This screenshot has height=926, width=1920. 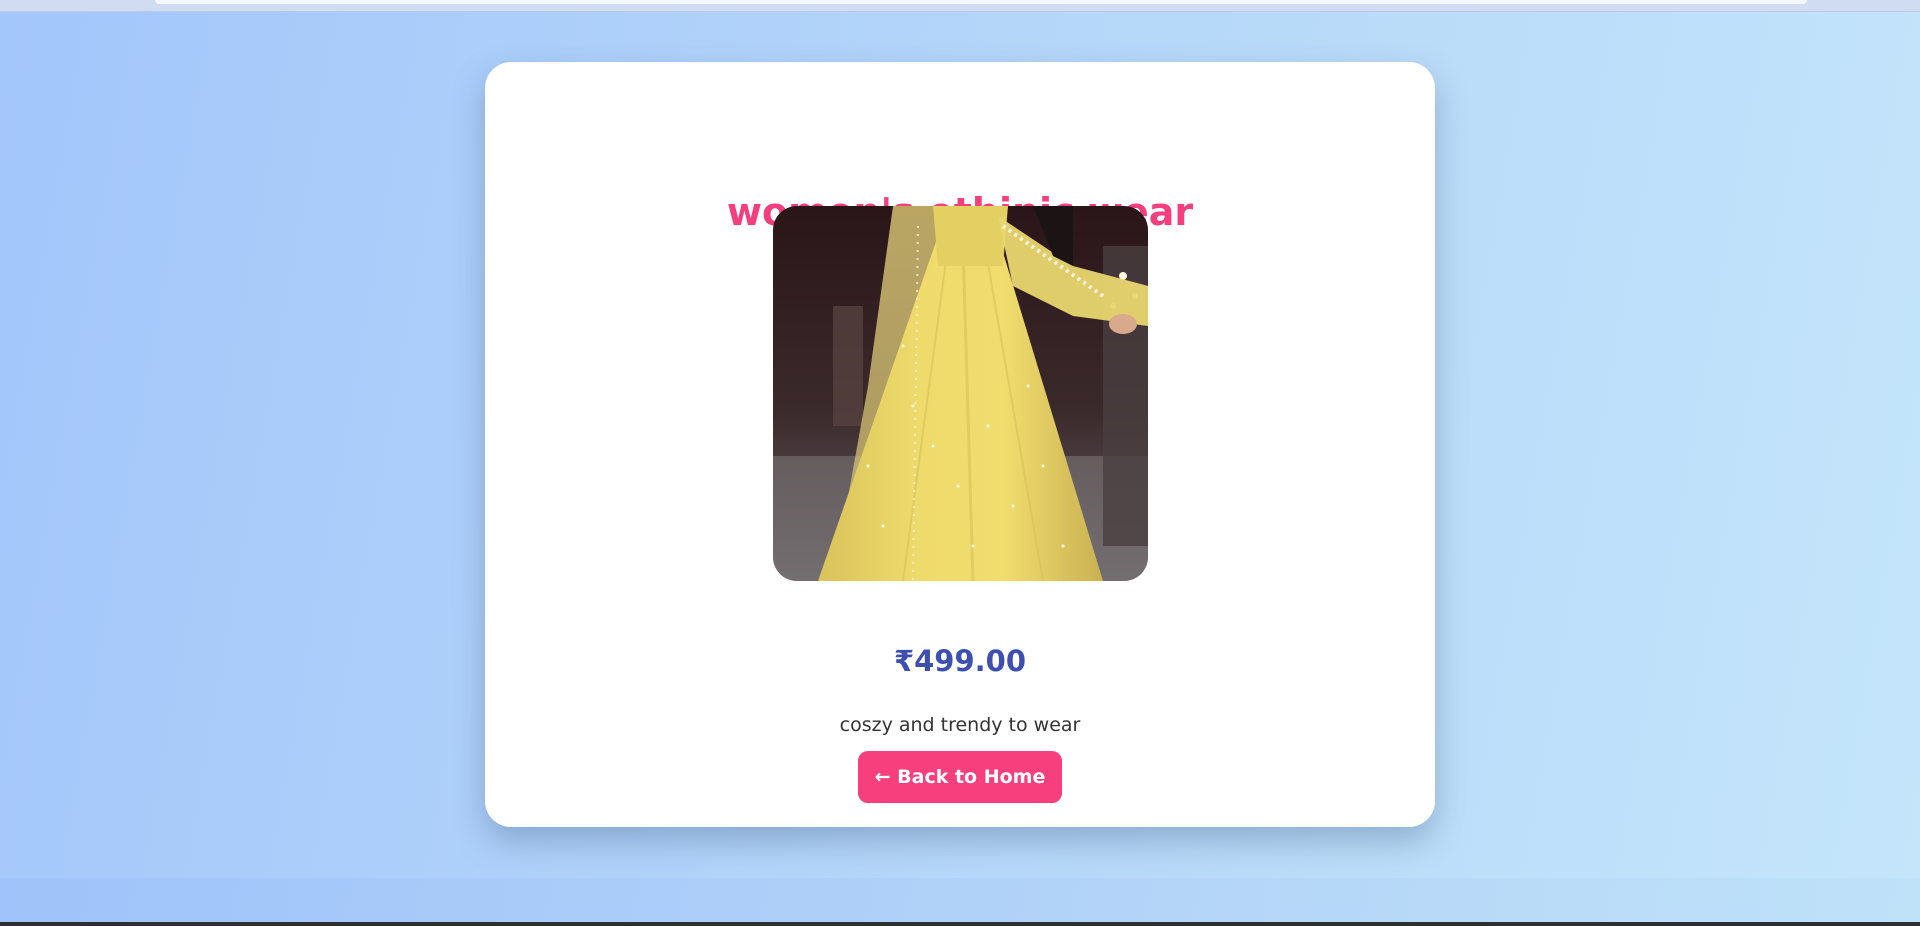 What do you see at coordinates (960, 924) in the screenshot?
I see `page-bottom-edge` at bounding box center [960, 924].